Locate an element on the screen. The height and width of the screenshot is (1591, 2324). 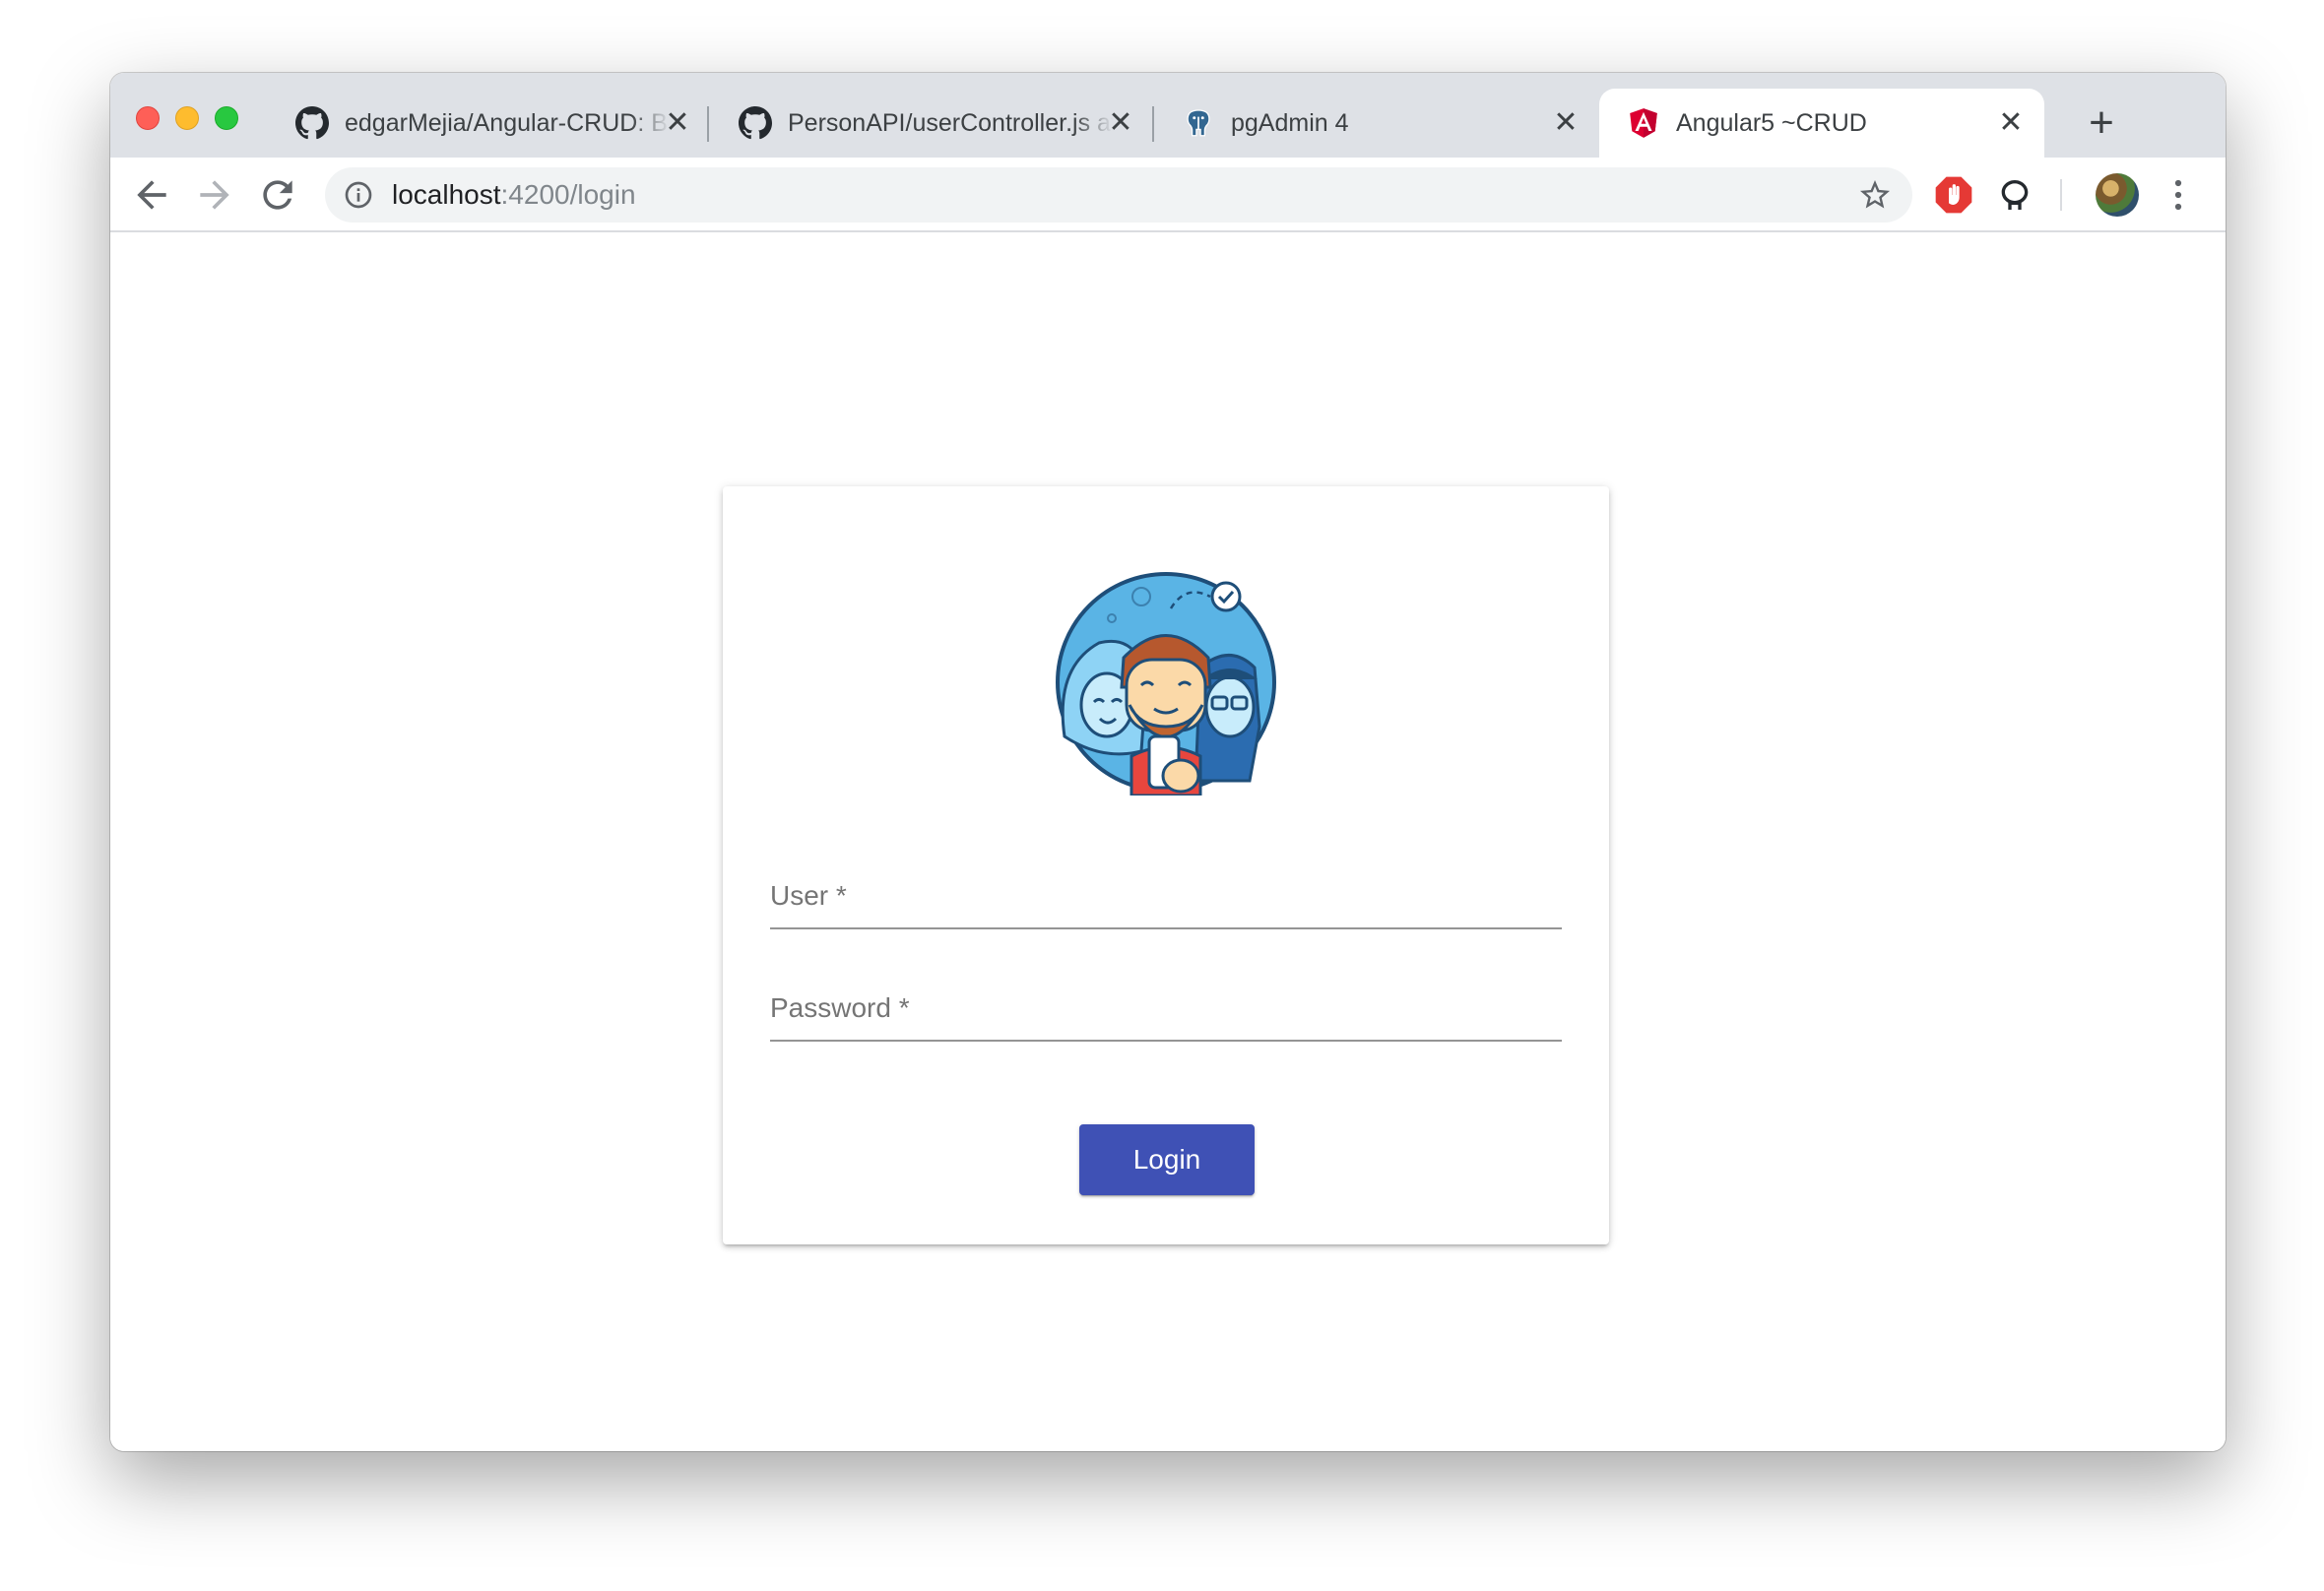
tab-angular5-crud: Angular5 ~CRUD ✕ is located at coordinates (1822, 123).